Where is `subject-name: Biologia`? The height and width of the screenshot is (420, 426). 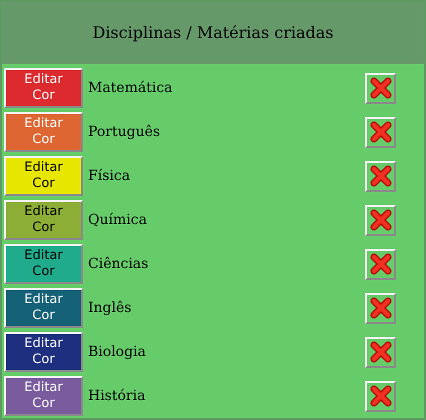 subject-name: Biologia is located at coordinates (117, 352).